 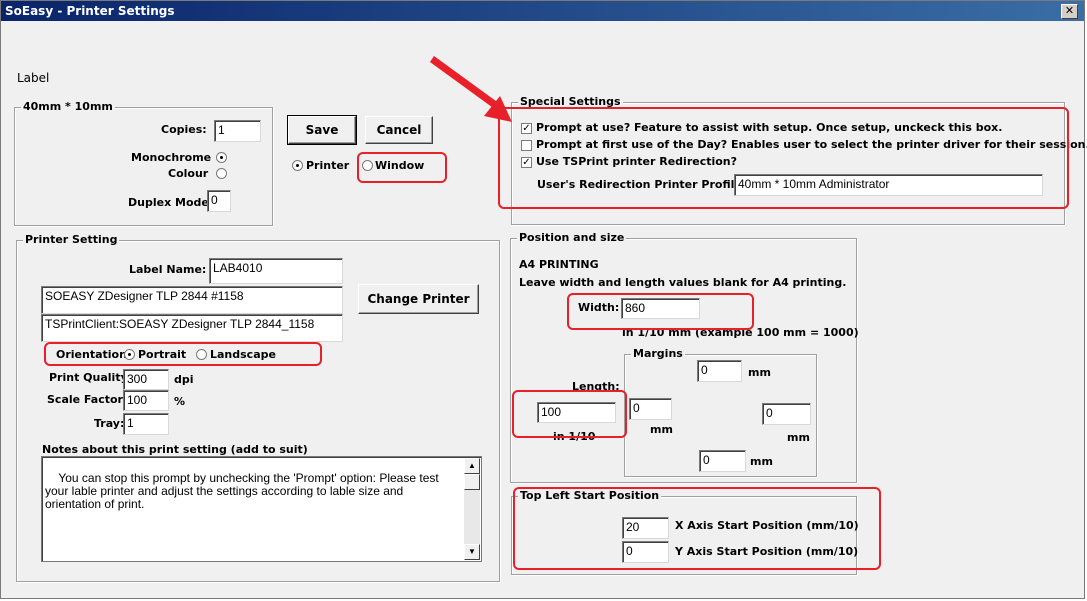 I want to click on margin-top-unit: mm, so click(x=759, y=372).